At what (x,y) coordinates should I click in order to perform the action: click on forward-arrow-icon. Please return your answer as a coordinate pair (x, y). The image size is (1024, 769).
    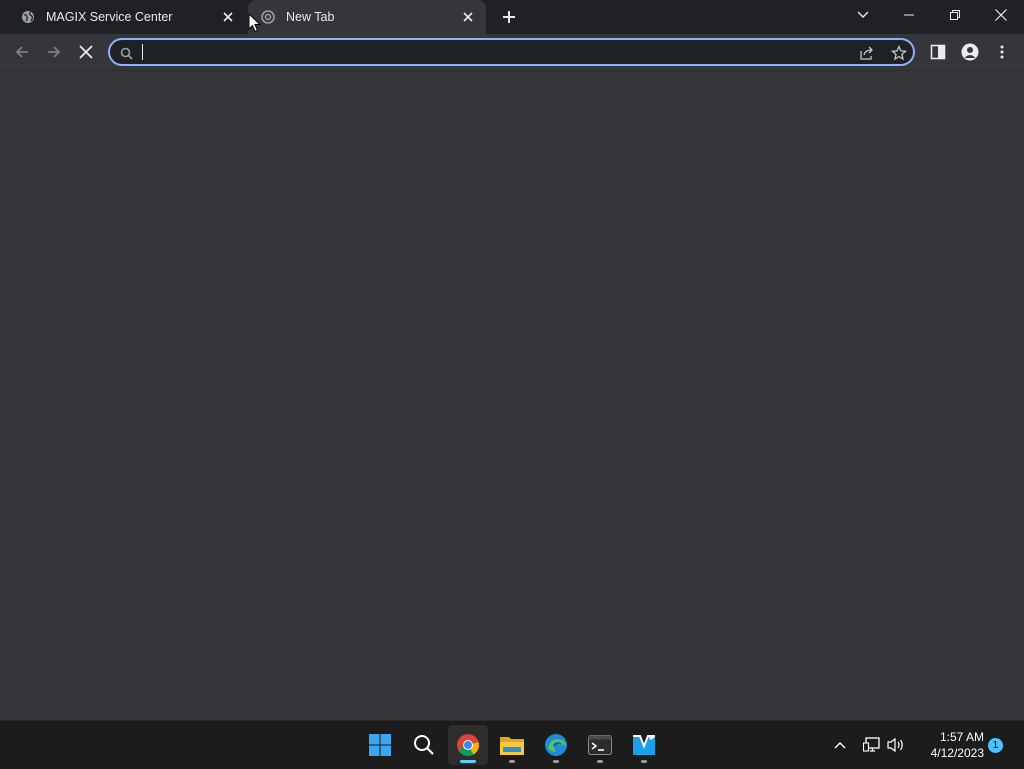
    Looking at the image, I should click on (54, 52).